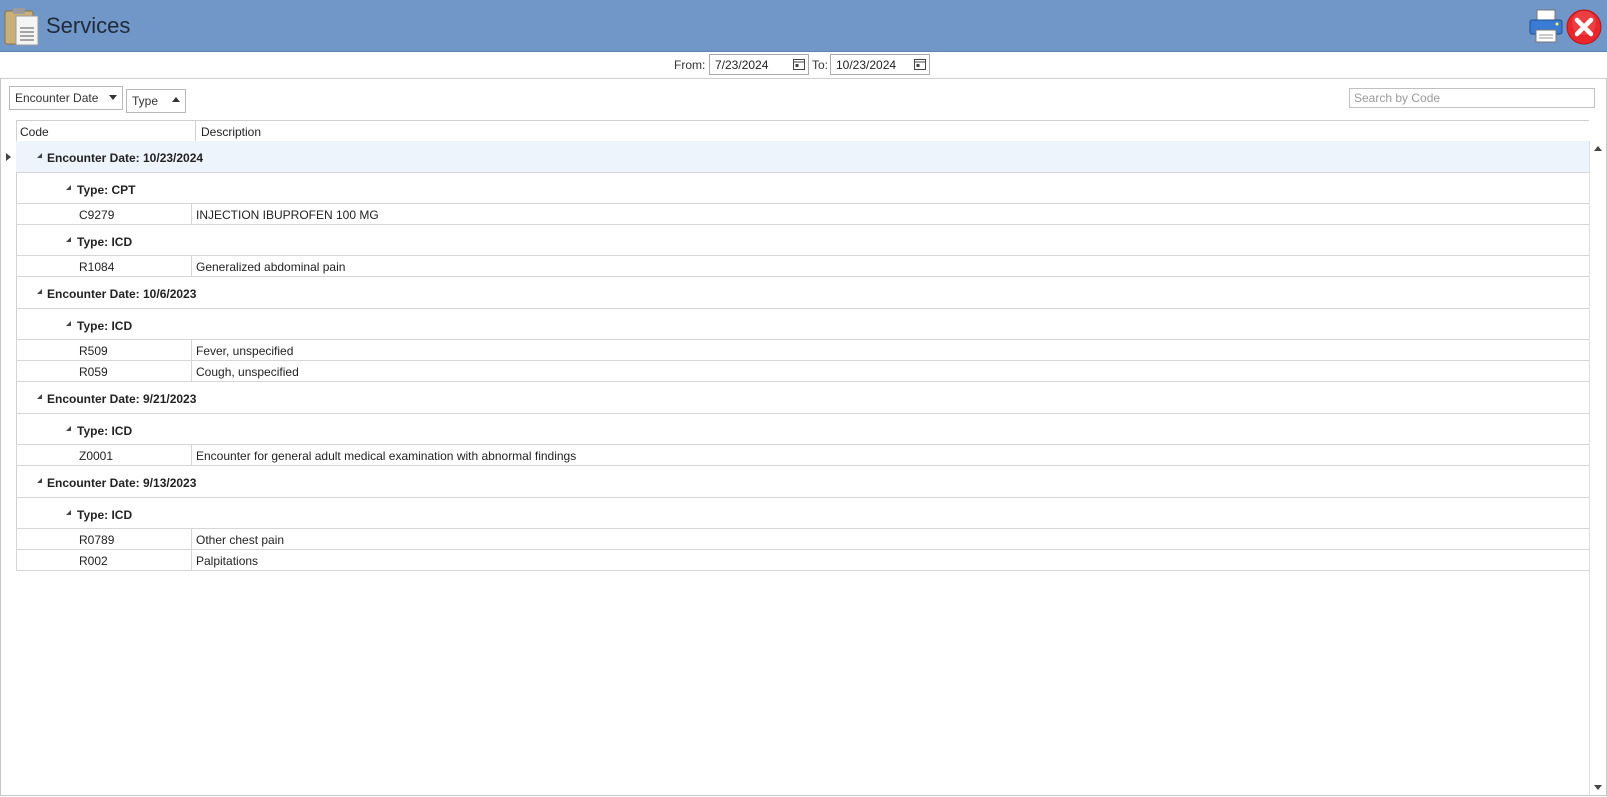 The height and width of the screenshot is (797, 1607). I want to click on group-label: Encounter Date: 10/6/2023, so click(122, 294).